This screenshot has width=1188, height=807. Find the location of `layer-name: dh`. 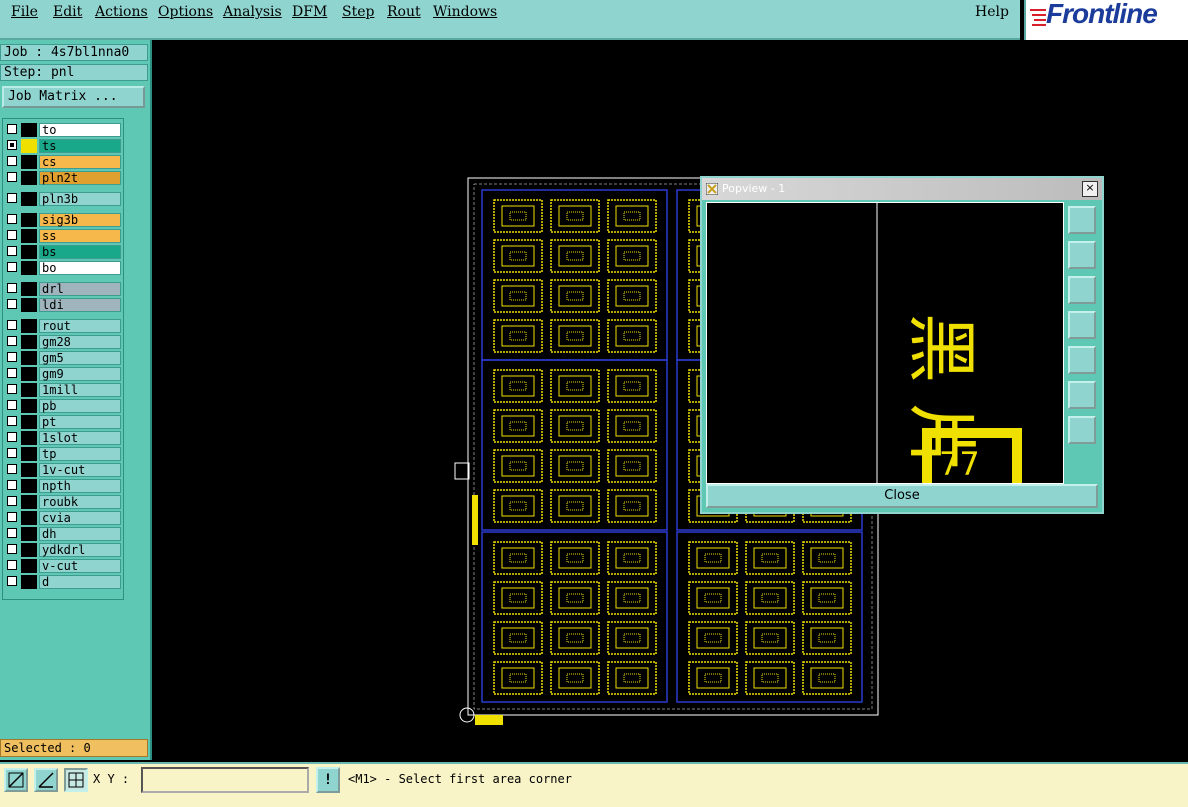

layer-name: dh is located at coordinates (80, 534).